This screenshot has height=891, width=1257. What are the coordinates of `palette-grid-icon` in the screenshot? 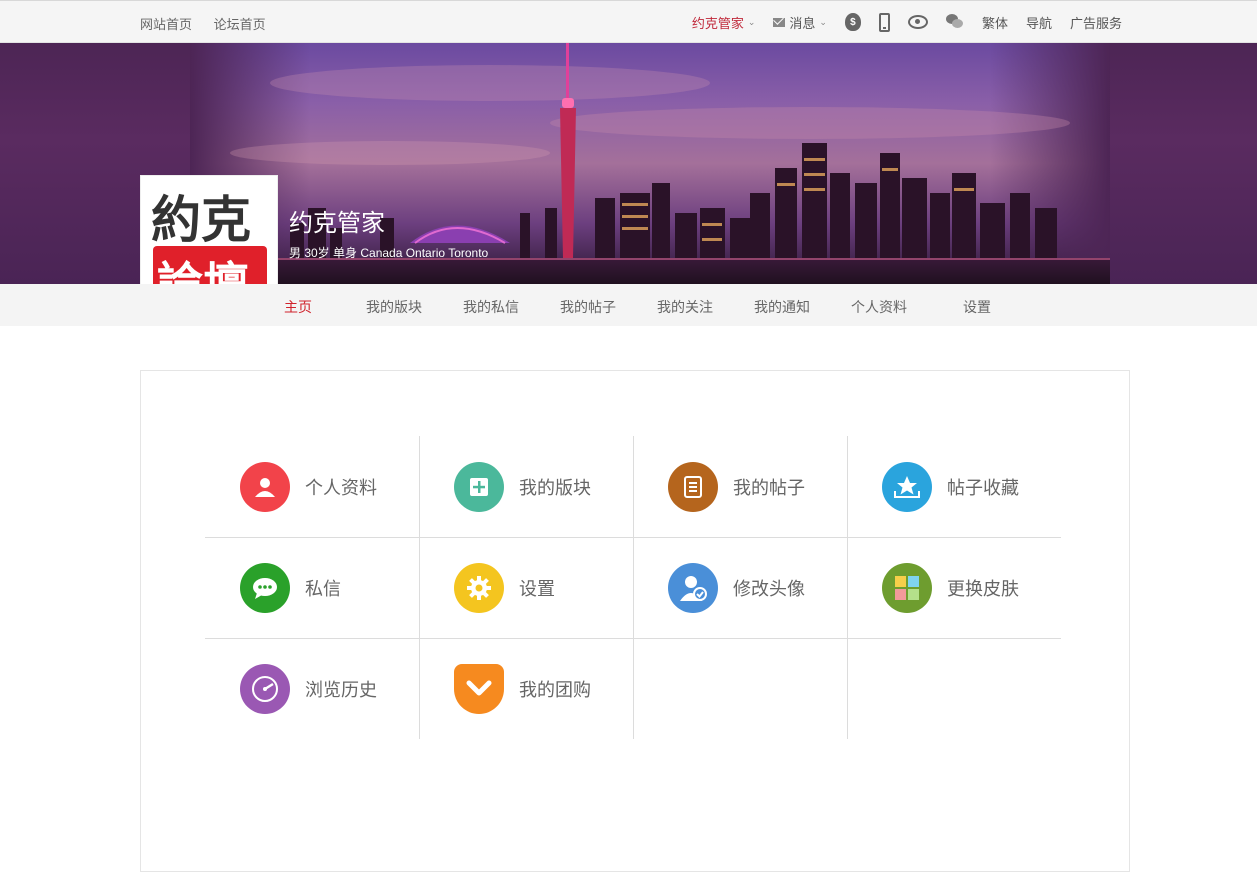 It's located at (907, 587).